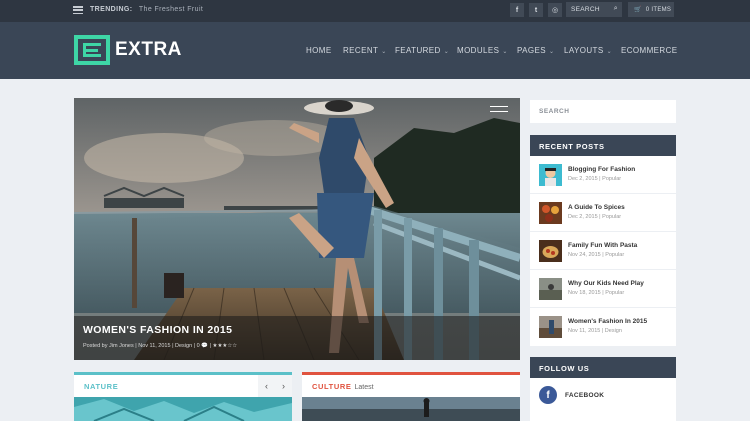 Image resolution: width=750 pixels, height=421 pixels. Describe the element at coordinates (596, 293) in the screenshot. I see `post-meta: Nov 18, 2015 | Popular` at that location.